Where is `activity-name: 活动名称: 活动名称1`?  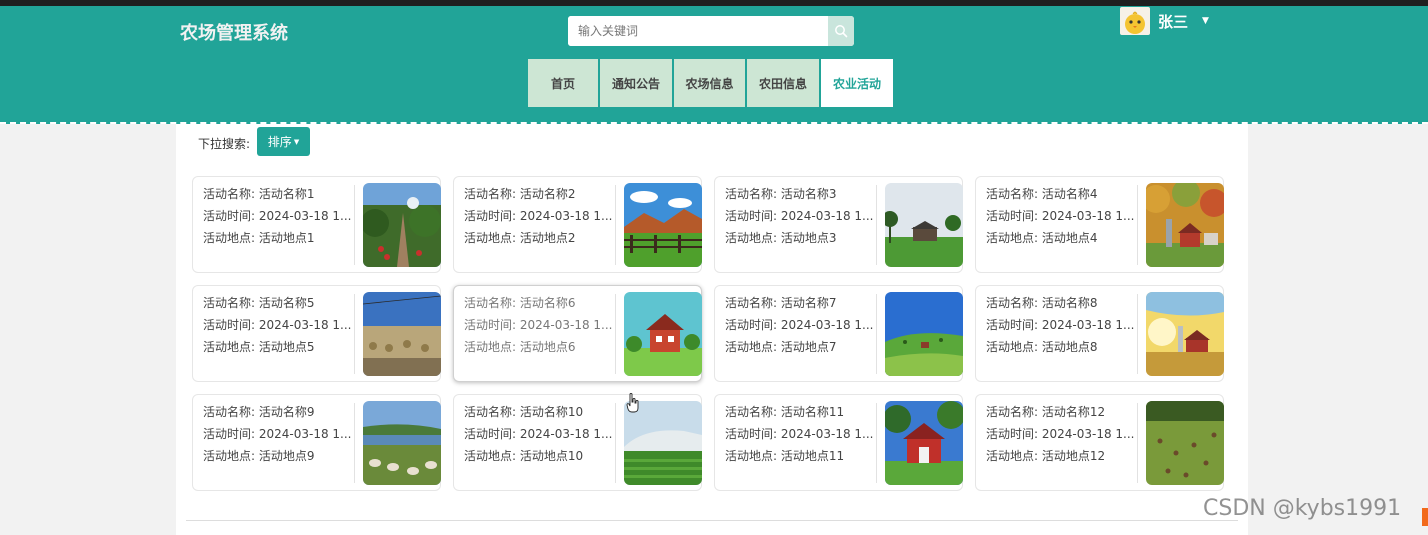
activity-name: 活动名称: 活动名称1 is located at coordinates (259, 194).